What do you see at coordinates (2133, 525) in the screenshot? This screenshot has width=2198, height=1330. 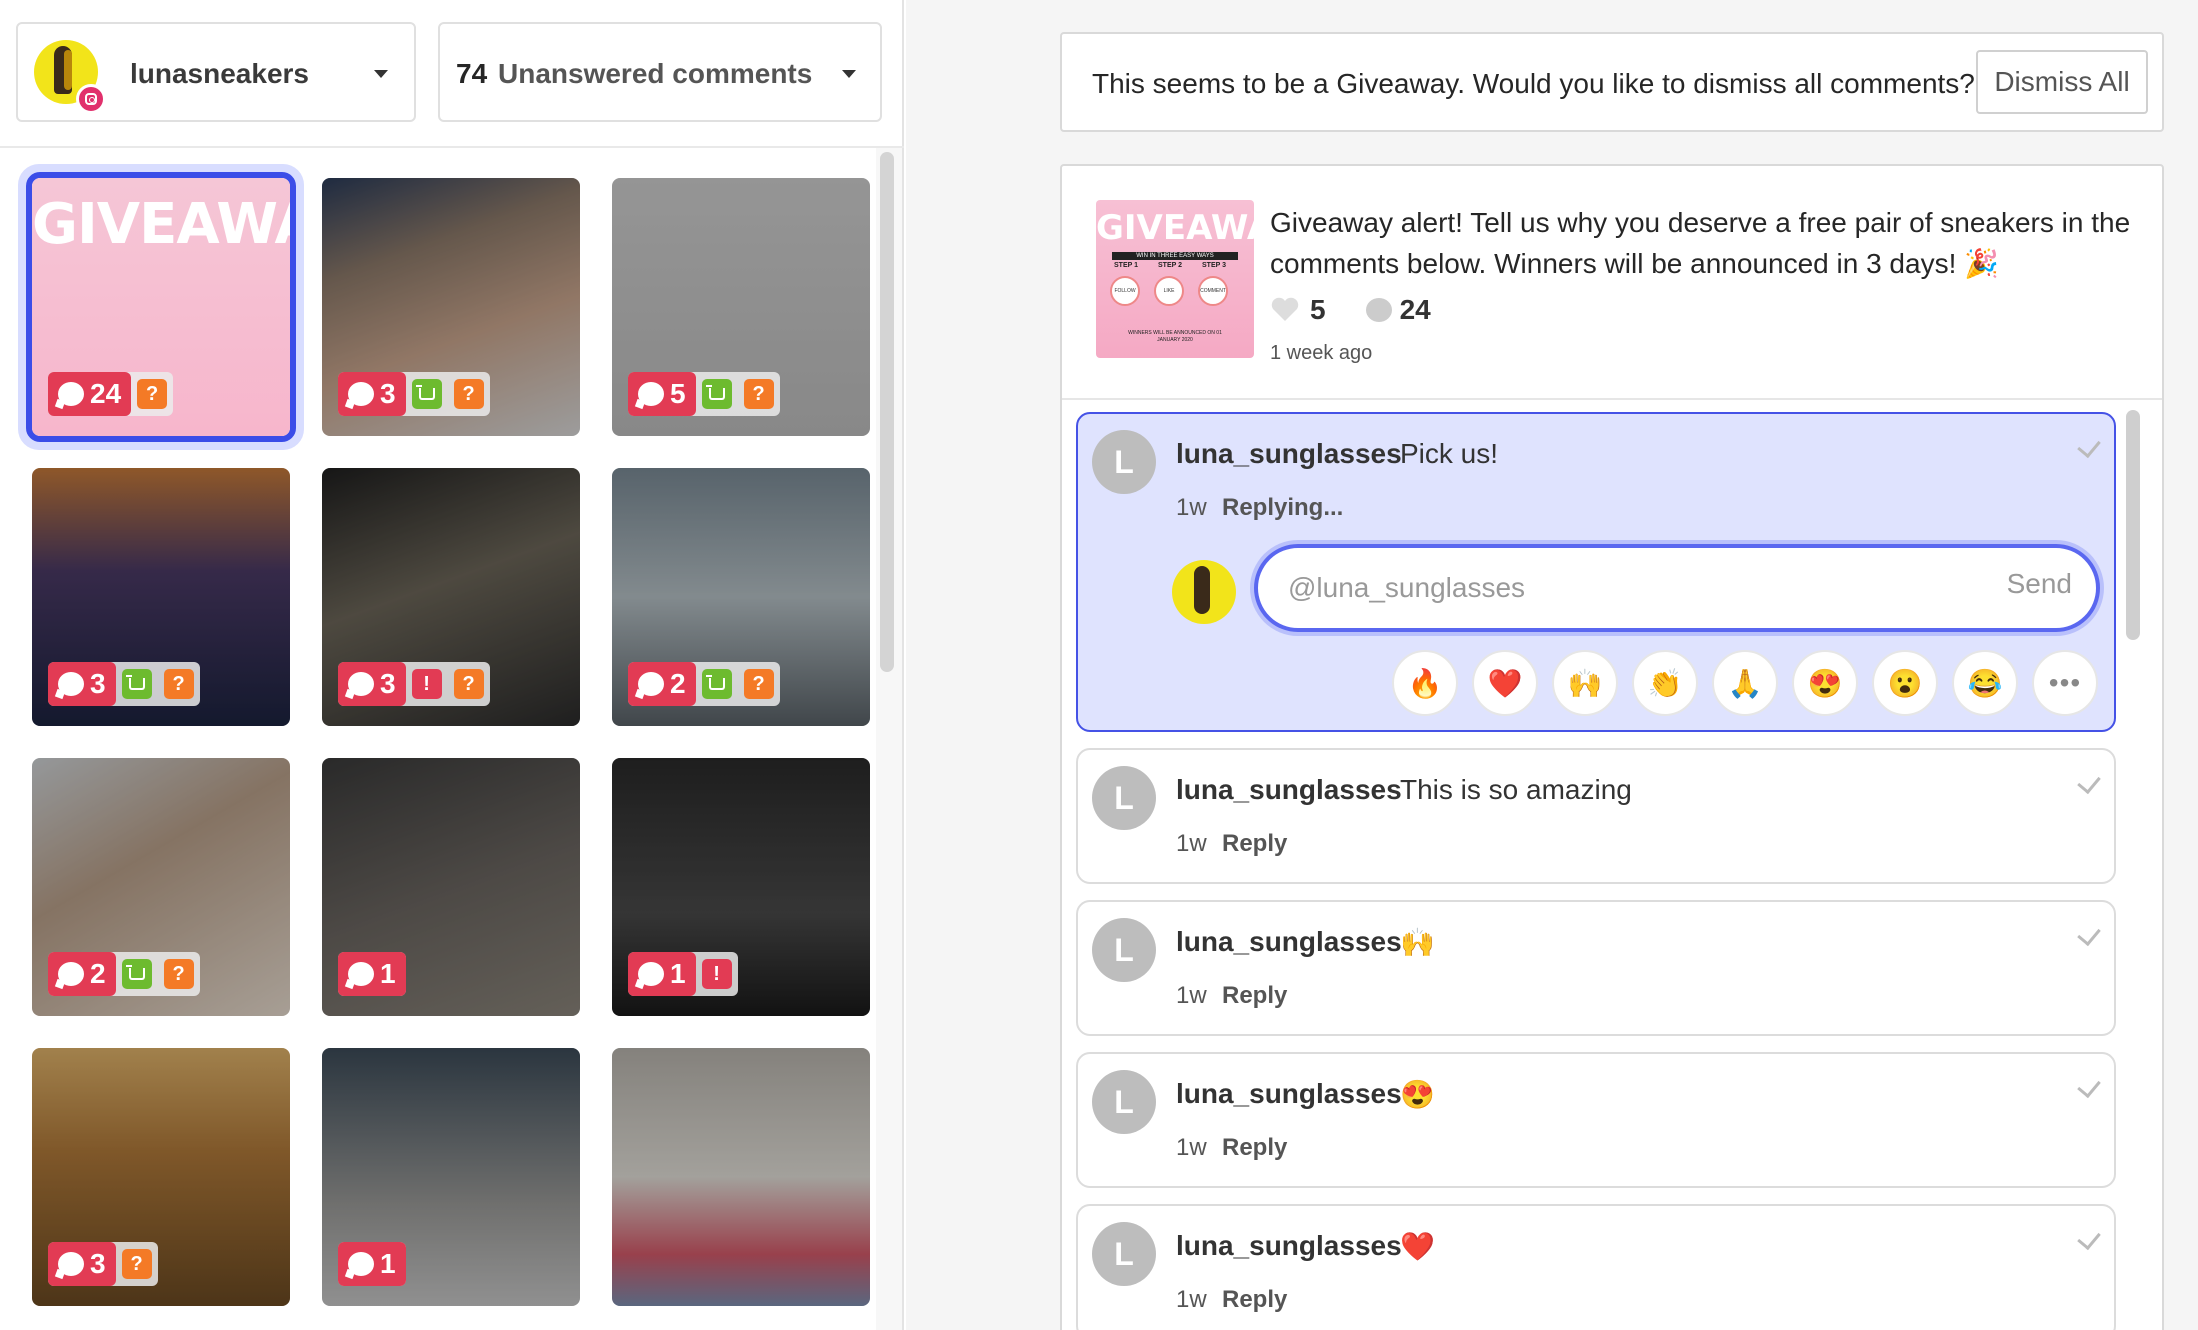 I see `comment-list-scrollbar` at bounding box center [2133, 525].